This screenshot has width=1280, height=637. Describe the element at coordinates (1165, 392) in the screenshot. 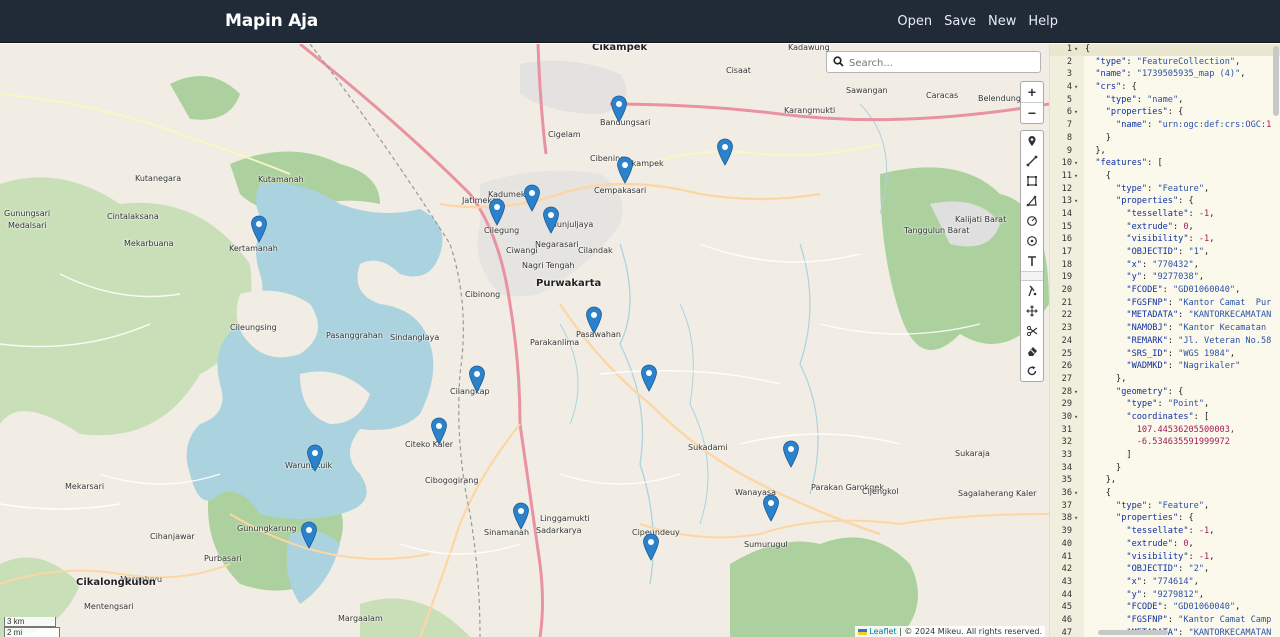

I see `code-line: 28 ▾ "geometry": {` at that location.